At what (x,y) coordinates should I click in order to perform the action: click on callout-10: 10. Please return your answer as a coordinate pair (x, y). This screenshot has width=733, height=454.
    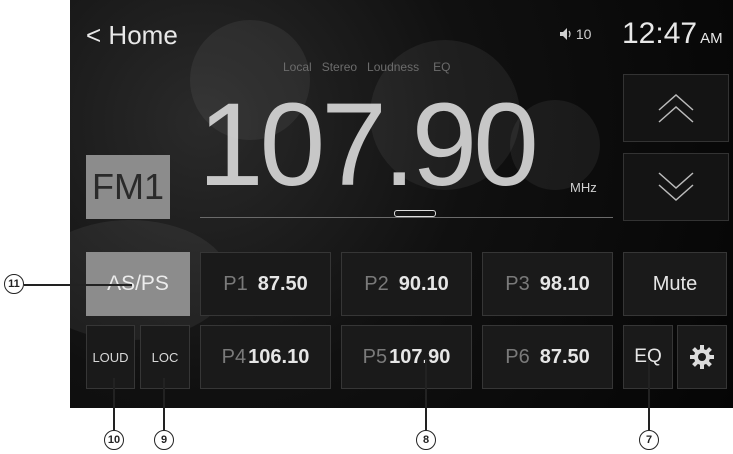
    Looking at the image, I should click on (114, 440).